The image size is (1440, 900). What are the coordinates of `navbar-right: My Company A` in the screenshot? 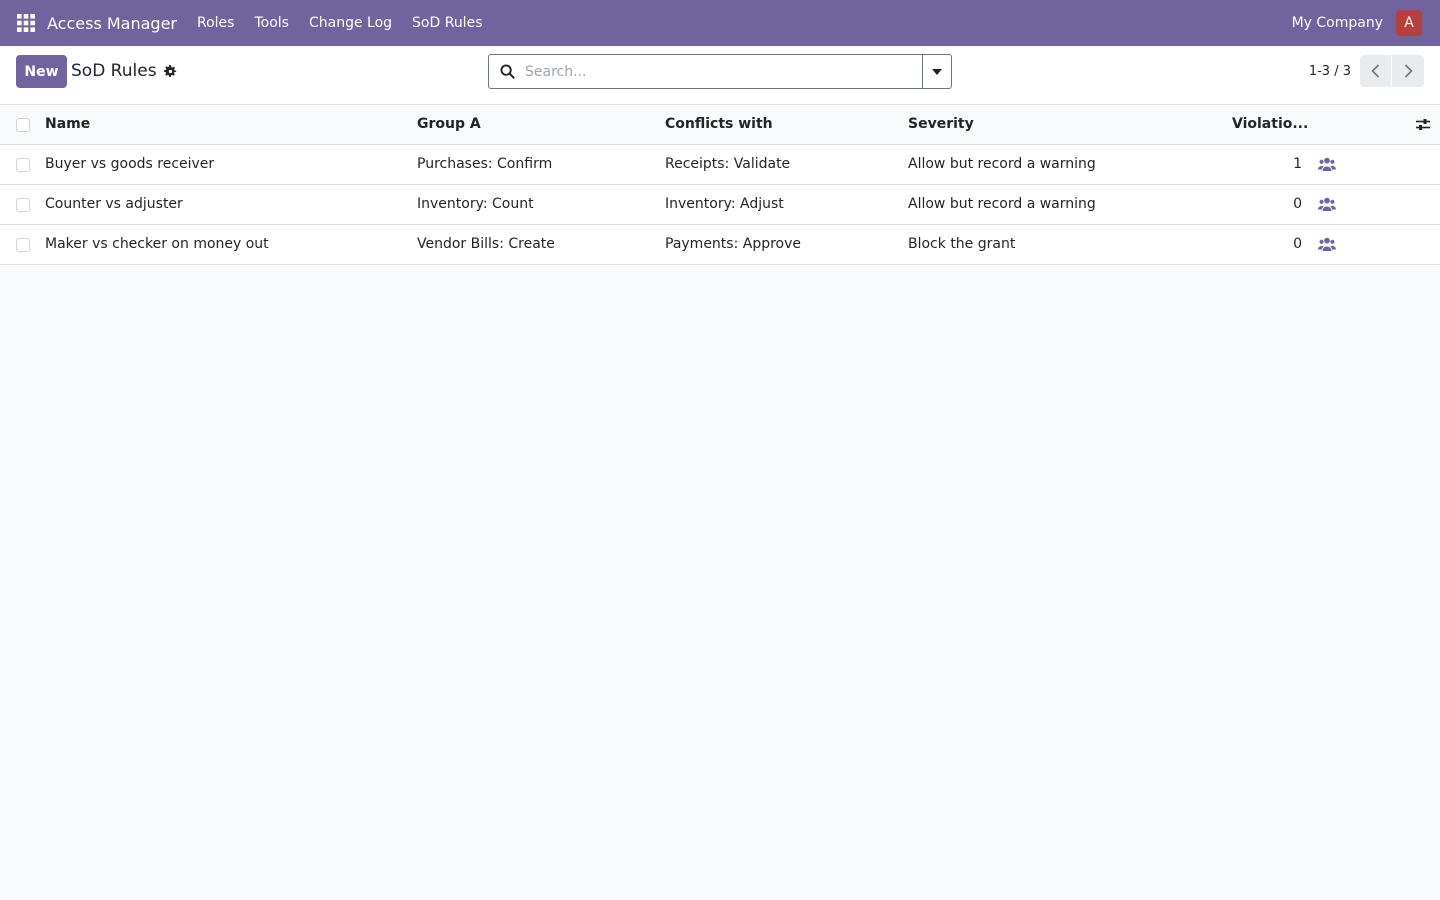 It's located at (1357, 23).